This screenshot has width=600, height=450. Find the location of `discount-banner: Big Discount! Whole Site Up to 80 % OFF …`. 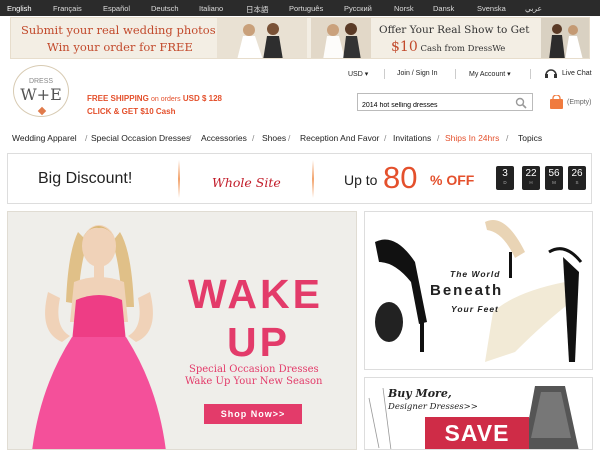

discount-banner: Big Discount! Whole Site Up to 80 % OFF … is located at coordinates (299, 178).